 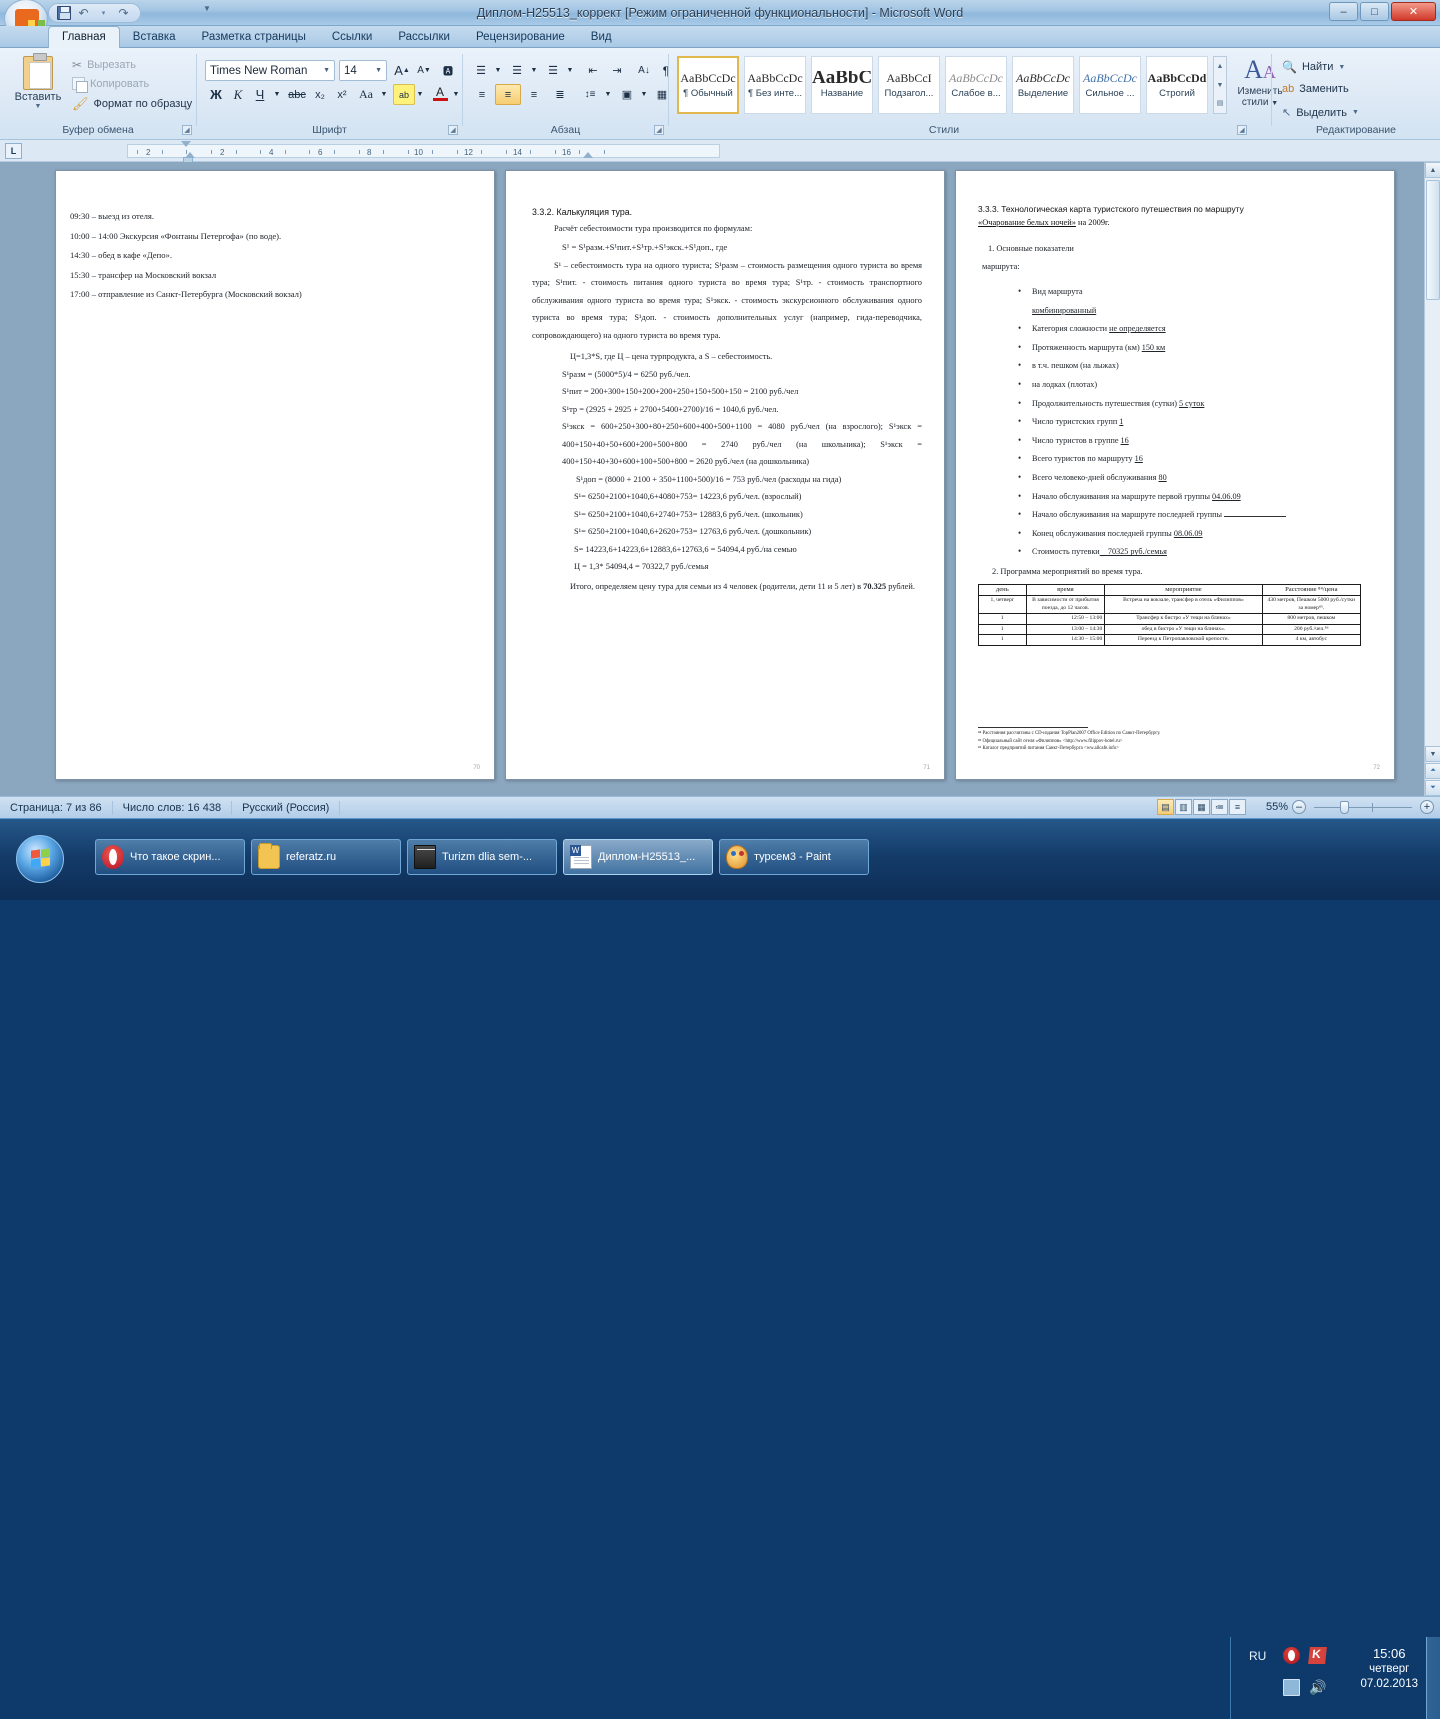 What do you see at coordinates (708, 85) in the screenshot?
I see `style-tile-normal: AaBbCcDc ¶ Обычный` at bounding box center [708, 85].